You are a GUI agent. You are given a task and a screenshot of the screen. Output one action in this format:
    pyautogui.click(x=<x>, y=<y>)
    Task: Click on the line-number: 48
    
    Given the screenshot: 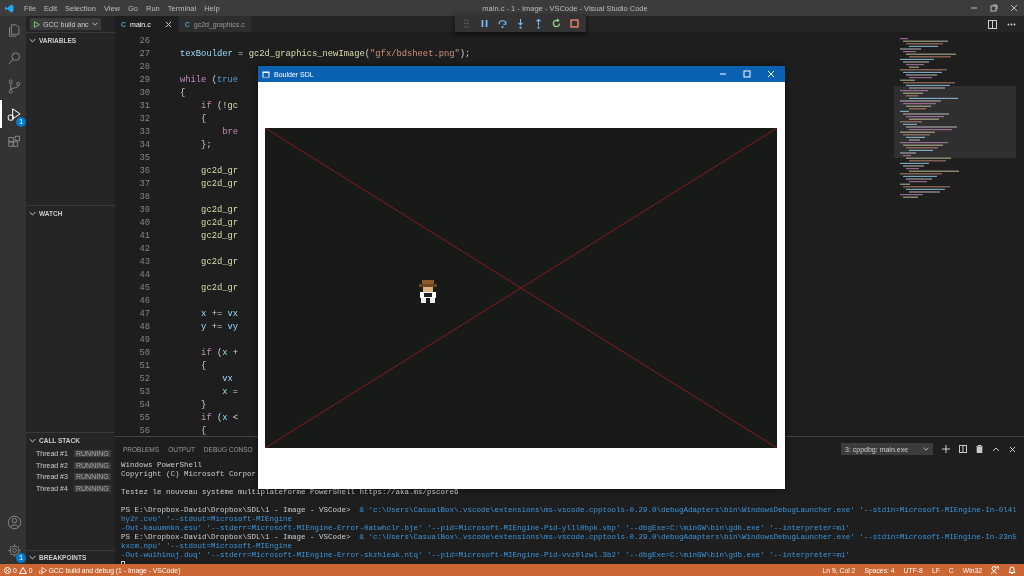 What is the action you would take?
    pyautogui.click(x=144, y=326)
    